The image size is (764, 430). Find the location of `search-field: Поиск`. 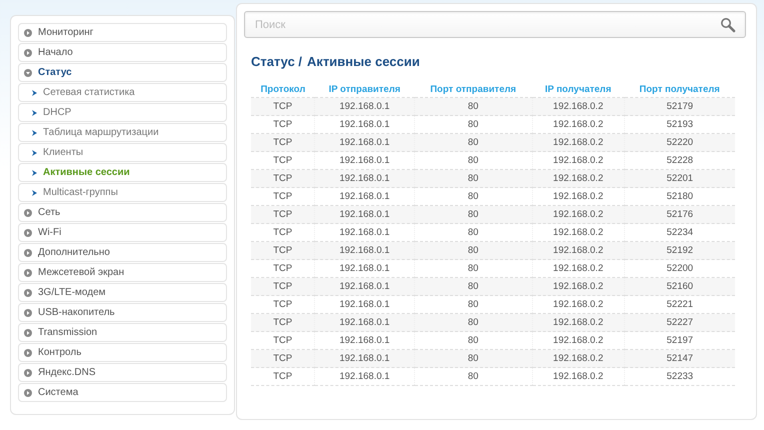

search-field: Поиск is located at coordinates (495, 24).